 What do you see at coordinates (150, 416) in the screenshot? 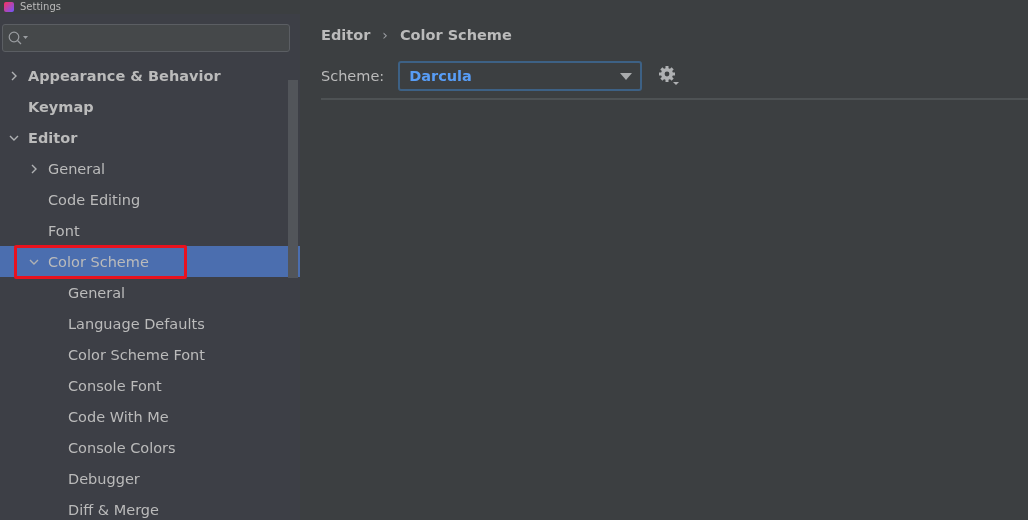
I see `tree-item: Code With Me` at bounding box center [150, 416].